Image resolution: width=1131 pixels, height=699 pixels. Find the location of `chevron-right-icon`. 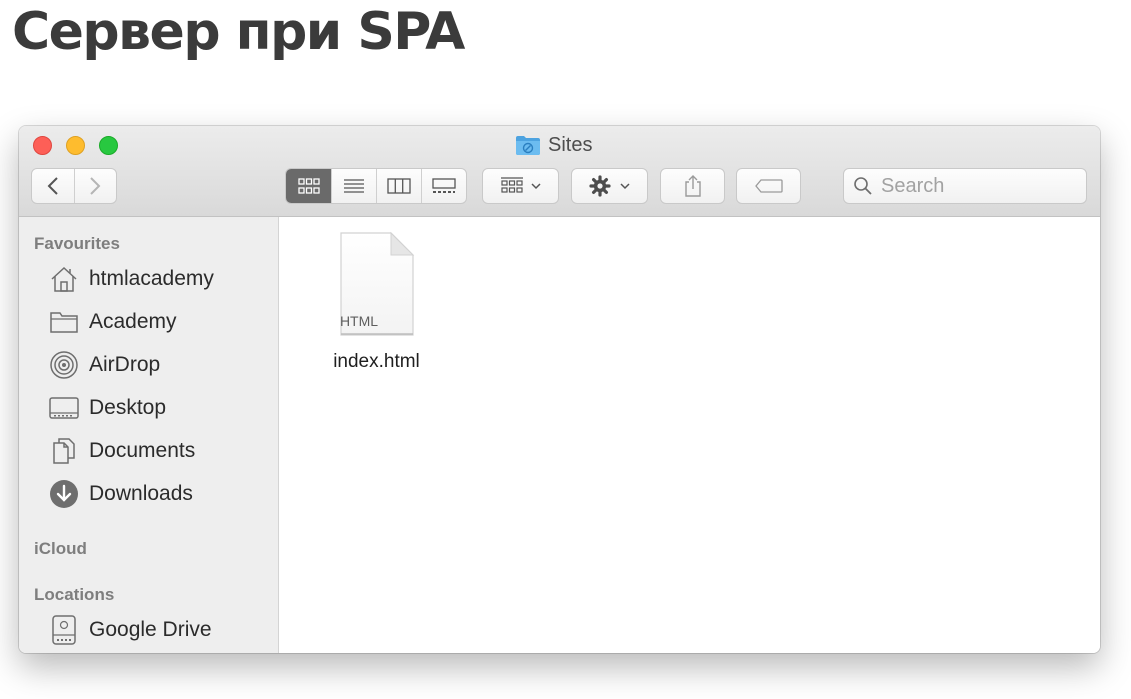

chevron-right-icon is located at coordinates (95, 186).